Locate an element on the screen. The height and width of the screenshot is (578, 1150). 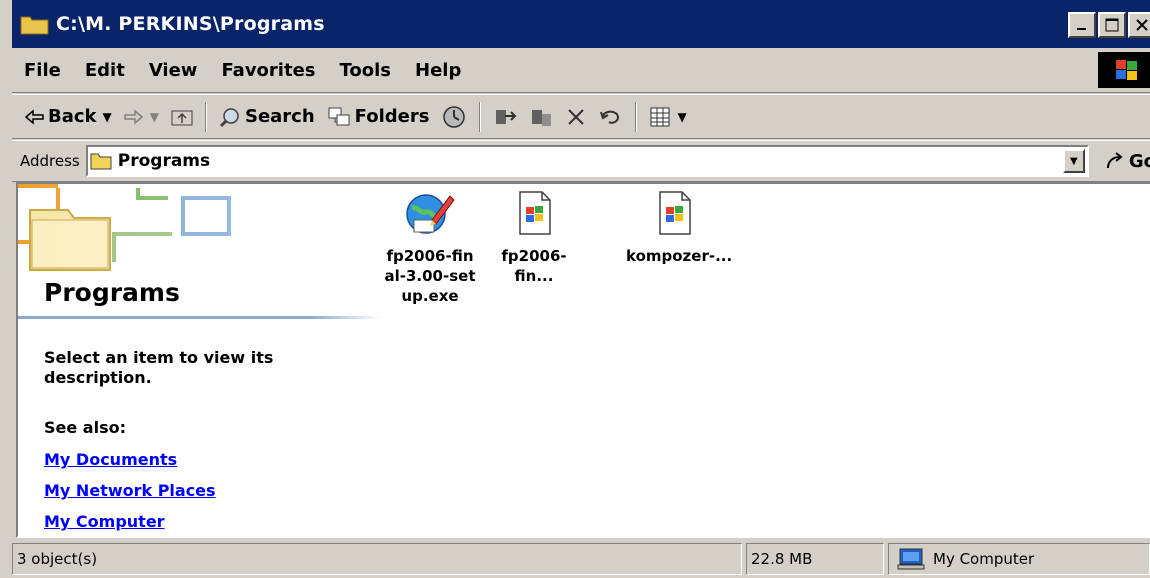
go-arrow-icon is located at coordinates (1114, 160).